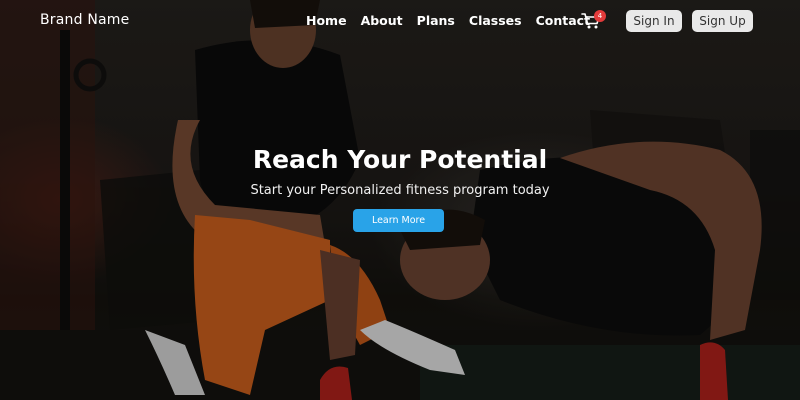 Image resolution: width=800 pixels, height=400 pixels. Describe the element at coordinates (400, 159) in the screenshot. I see `hero-title: Reach Your Potential` at that location.